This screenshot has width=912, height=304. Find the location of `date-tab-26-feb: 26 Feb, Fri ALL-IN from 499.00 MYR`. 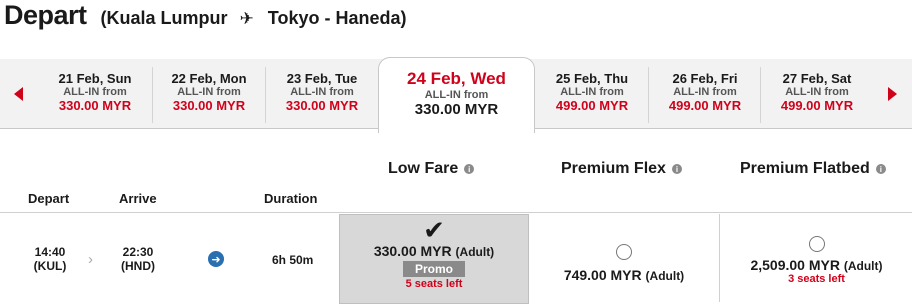

date-tab-26-feb: 26 Feb, Fri ALL-IN from 499.00 MYR is located at coordinates (704, 95).